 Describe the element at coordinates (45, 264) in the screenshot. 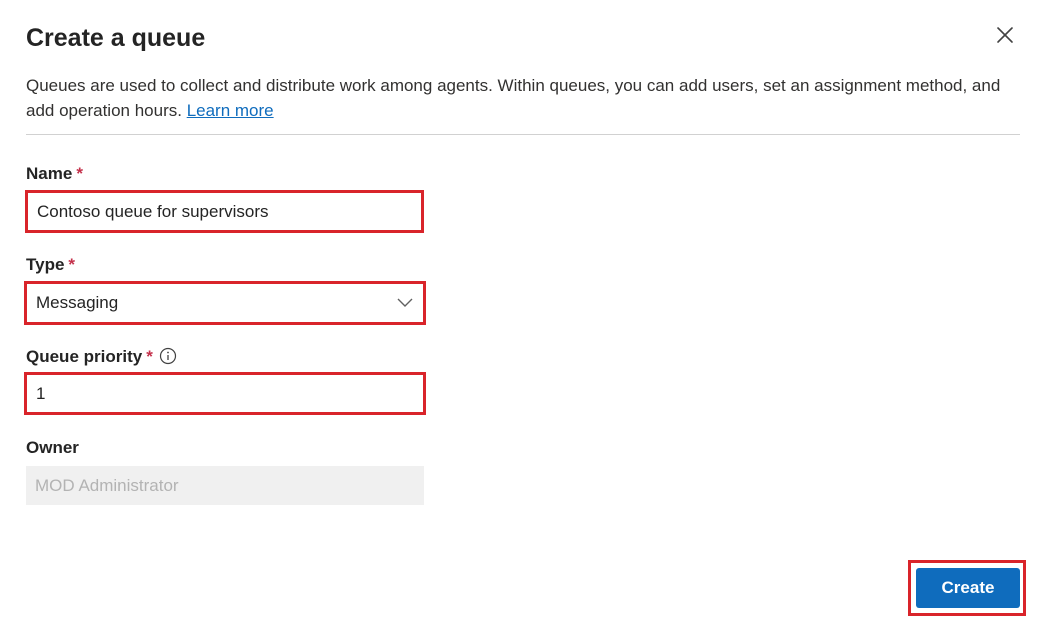

I see `type-label-text: Type` at that location.